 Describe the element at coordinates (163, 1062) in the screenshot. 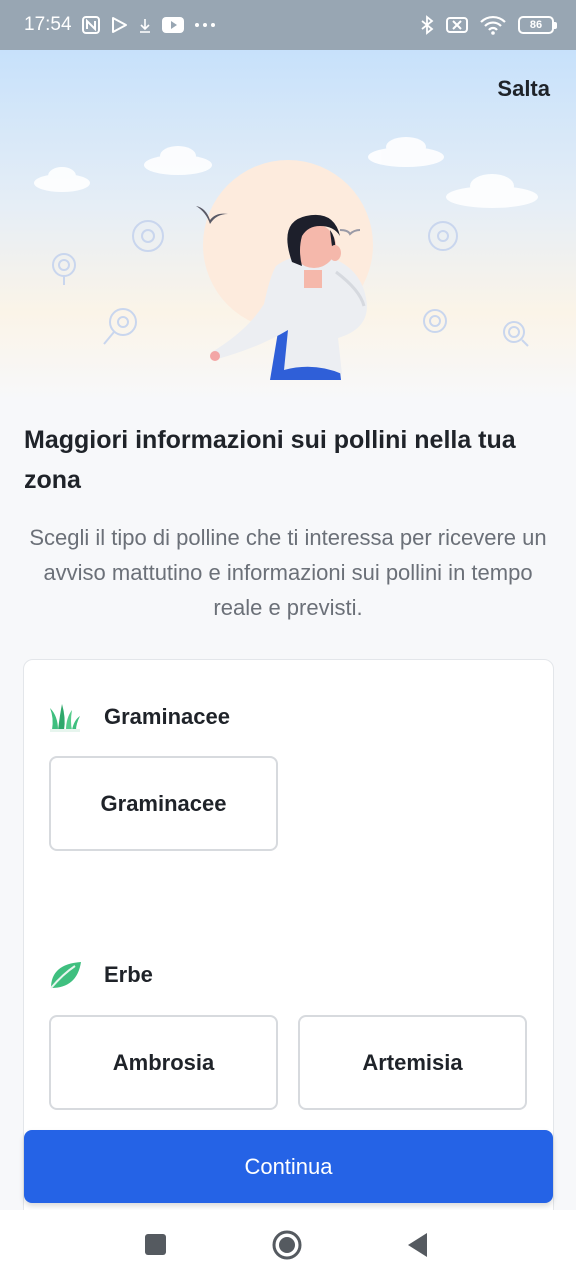

I see `option-ambrosia: Ambrosia` at that location.